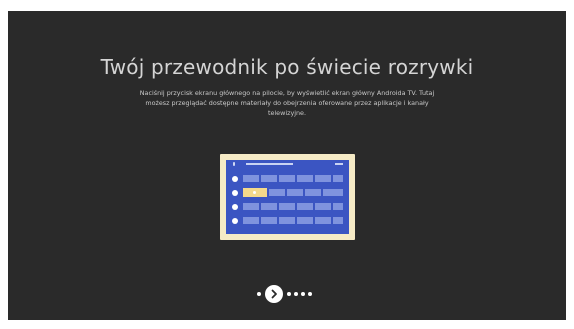 The image size is (574, 329). I want to click on chevron-right-icon, so click(274, 294).